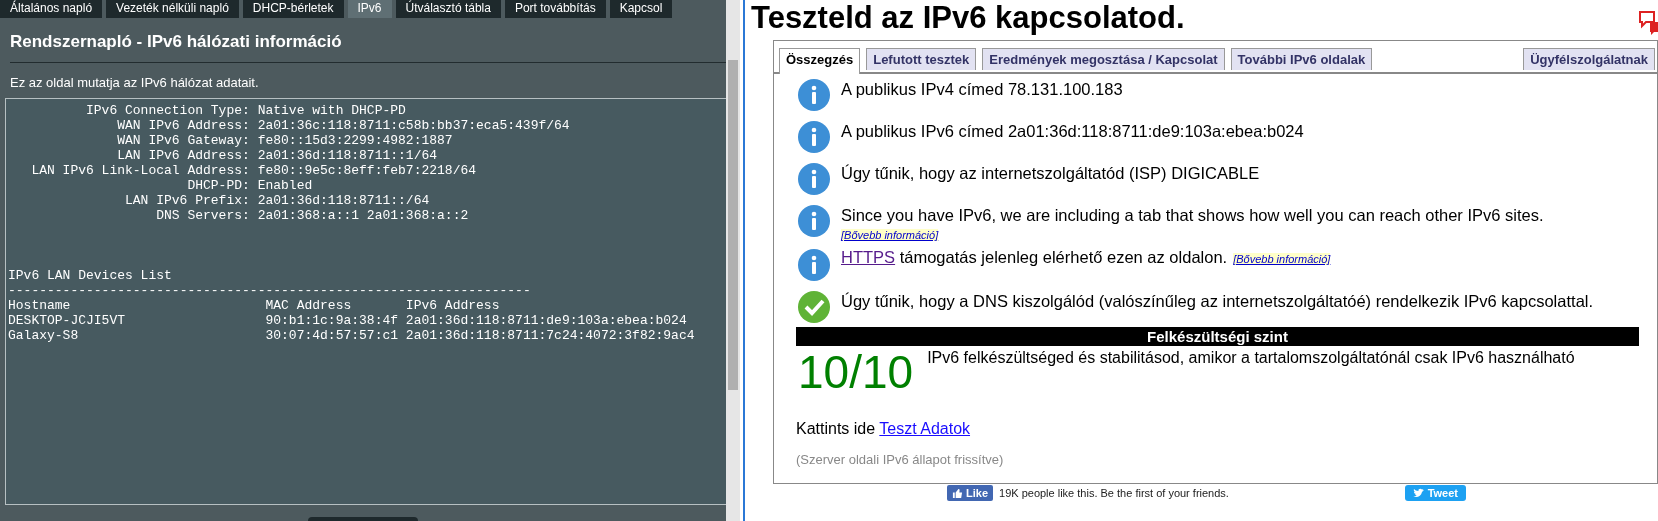 Image resolution: width=1658 pixels, height=521 pixels. Describe the element at coordinates (218, 185) in the screenshot. I see `log-label: DHCP-PD:` at that location.